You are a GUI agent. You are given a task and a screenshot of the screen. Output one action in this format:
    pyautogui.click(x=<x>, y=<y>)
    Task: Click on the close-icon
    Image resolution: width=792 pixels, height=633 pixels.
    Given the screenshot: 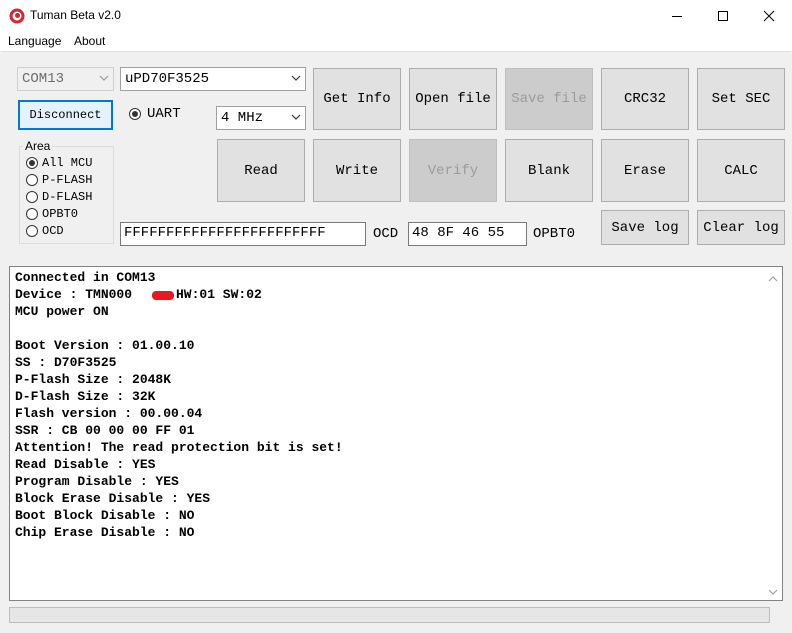 What is the action you would take?
    pyautogui.click(x=769, y=15)
    